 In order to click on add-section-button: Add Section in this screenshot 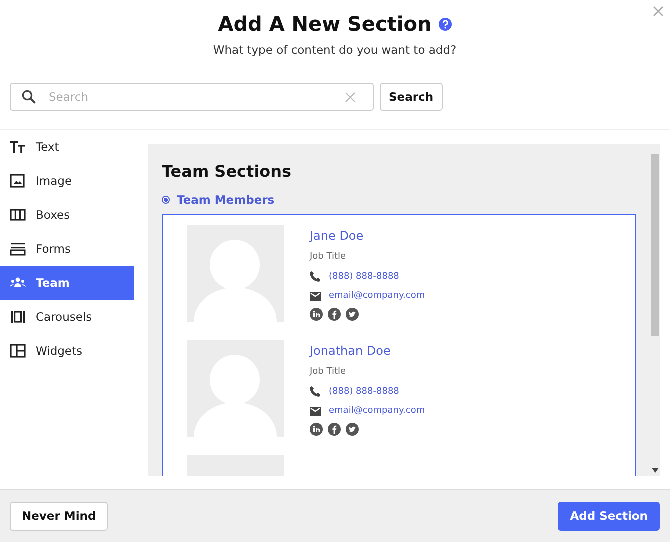, I will do `click(609, 516)`.